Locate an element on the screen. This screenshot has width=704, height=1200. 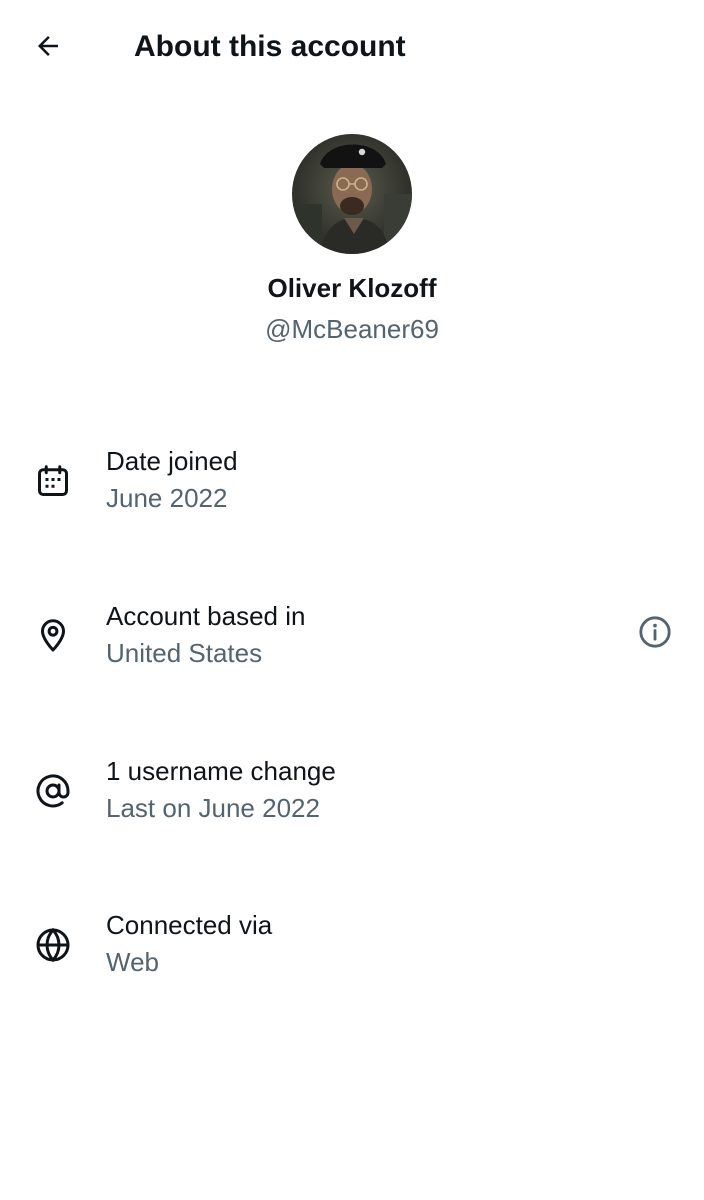
back-button is located at coordinates (48, 48).